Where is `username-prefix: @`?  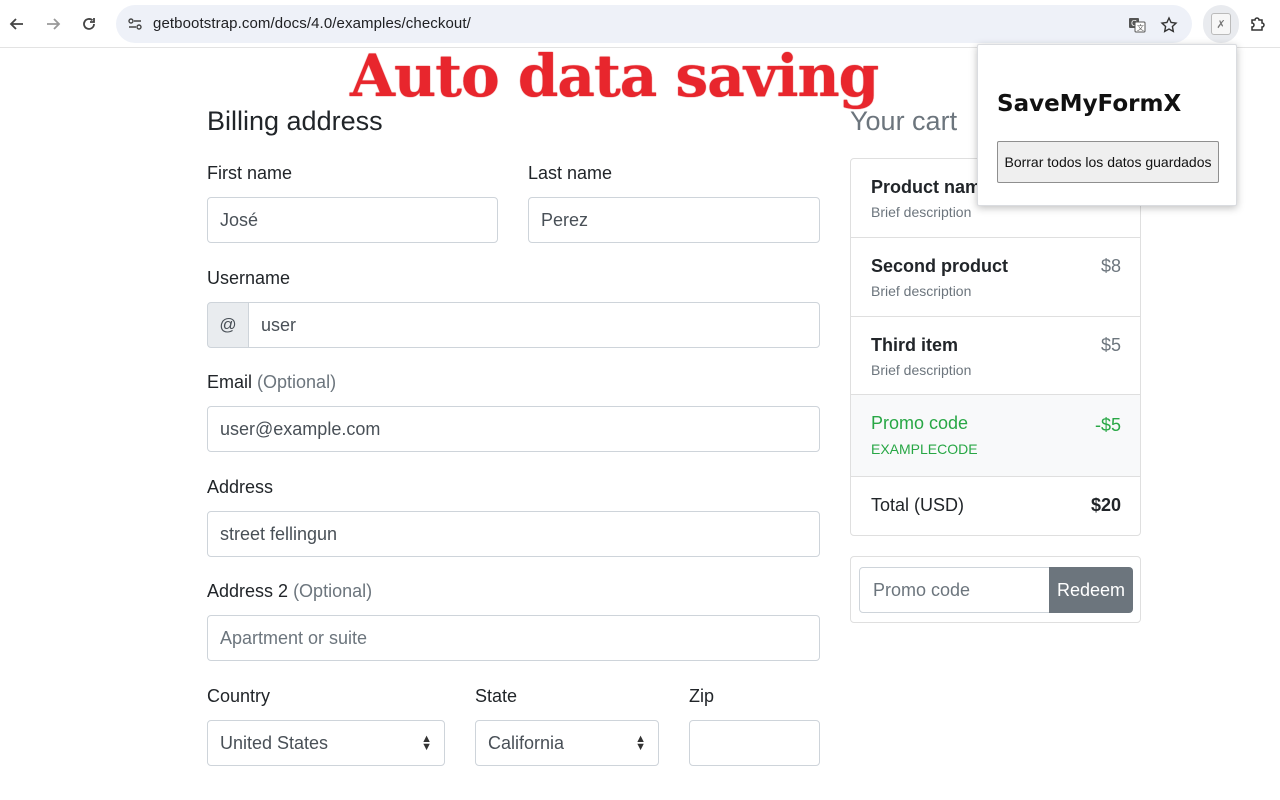
username-prefix: @ is located at coordinates (228, 325).